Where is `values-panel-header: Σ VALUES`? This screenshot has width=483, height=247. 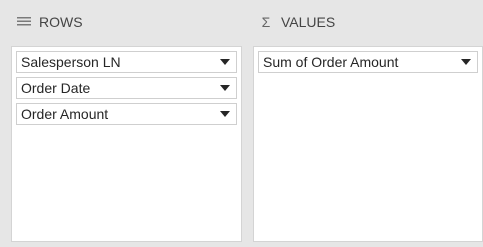
values-panel-header: Σ VALUES is located at coordinates (368, 22).